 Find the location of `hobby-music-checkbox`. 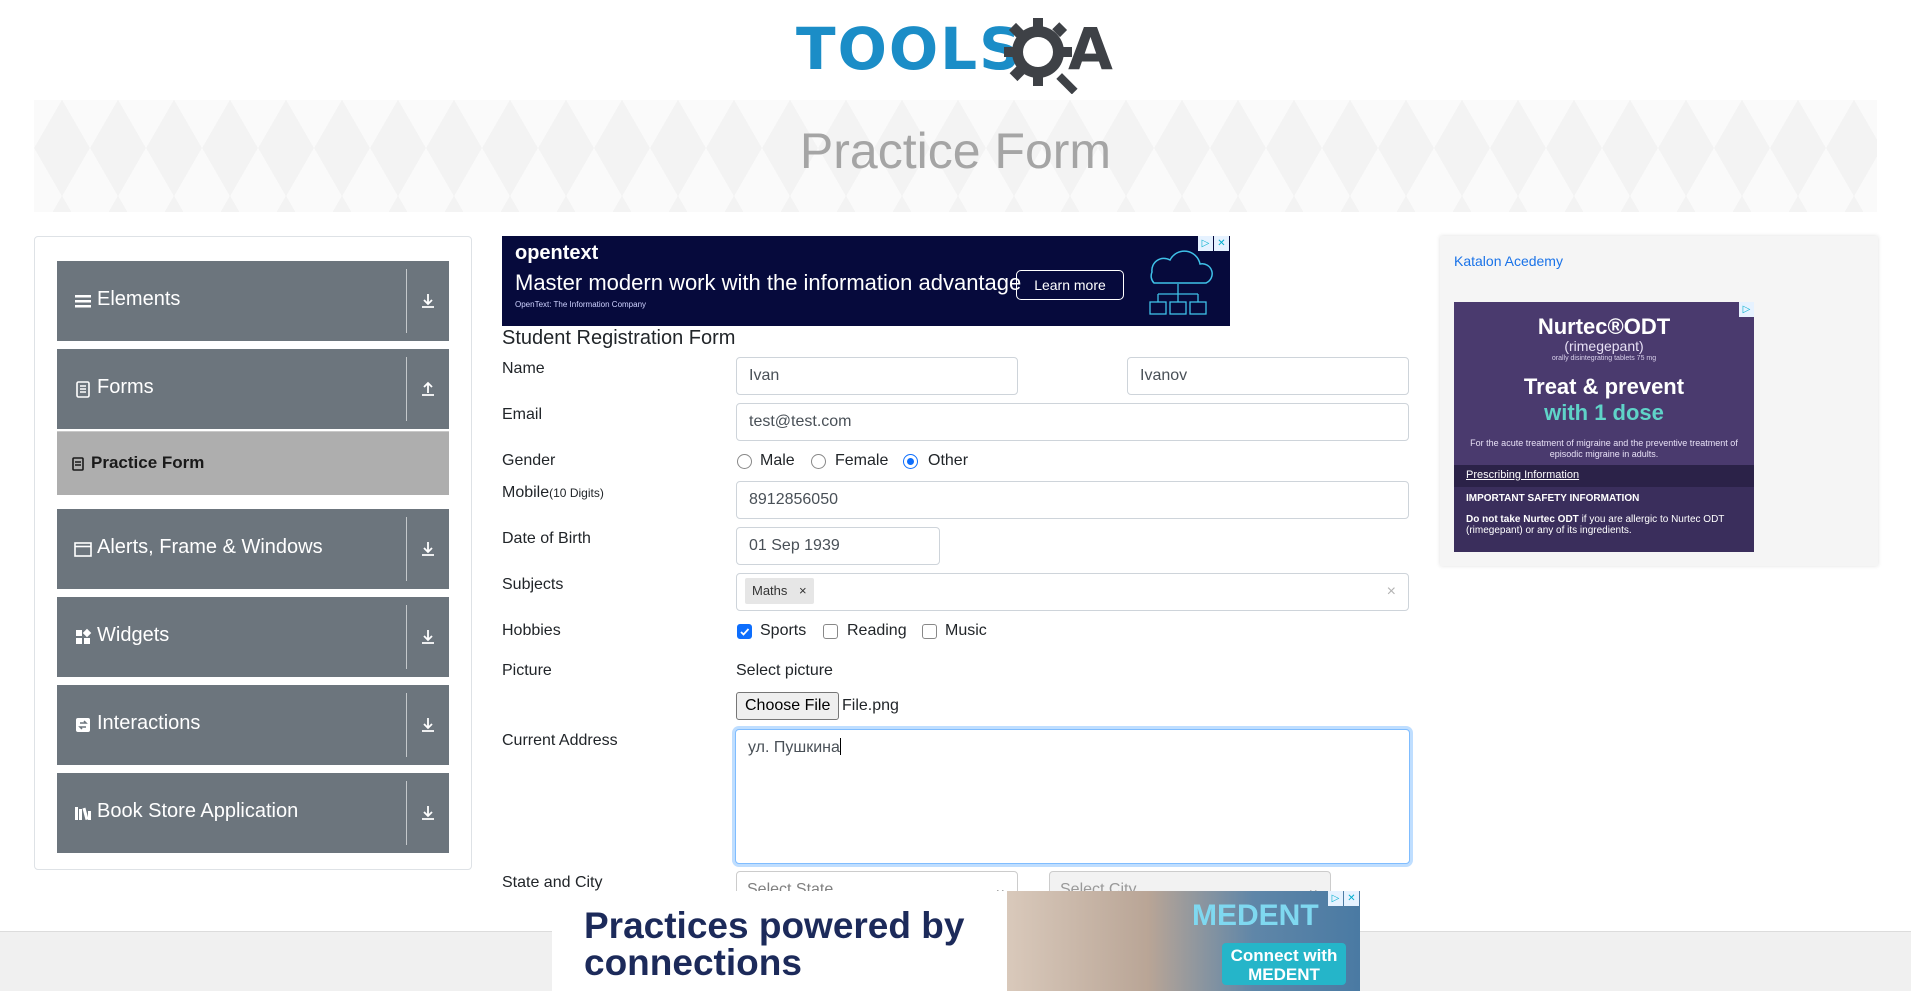

hobby-music-checkbox is located at coordinates (929, 631).